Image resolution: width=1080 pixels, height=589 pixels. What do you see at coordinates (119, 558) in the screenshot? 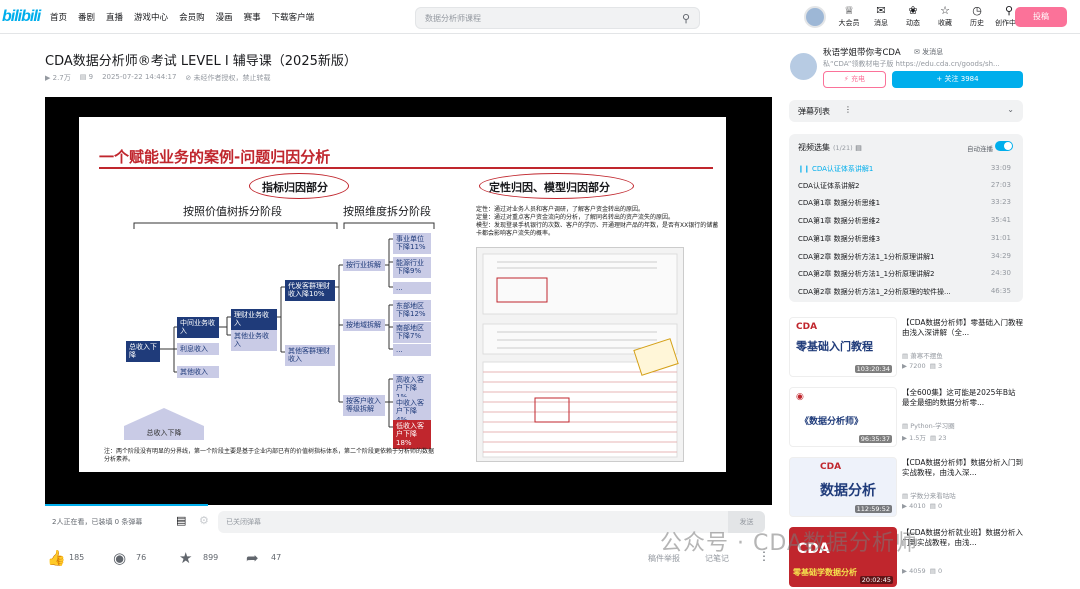
I see `coin-icon: ◉` at bounding box center [119, 558].